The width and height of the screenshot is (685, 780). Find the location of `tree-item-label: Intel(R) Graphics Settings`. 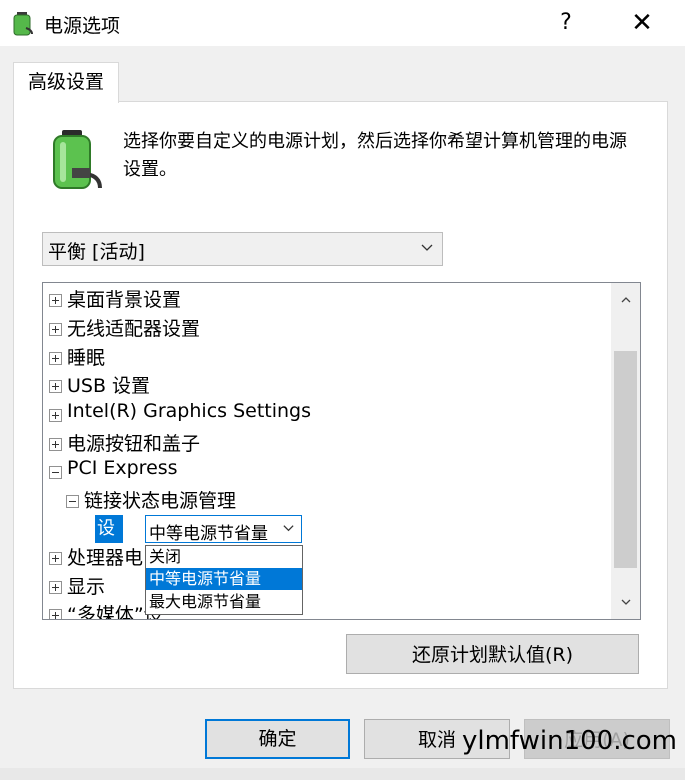

tree-item-label: Intel(R) Graphics Settings is located at coordinates (189, 411).